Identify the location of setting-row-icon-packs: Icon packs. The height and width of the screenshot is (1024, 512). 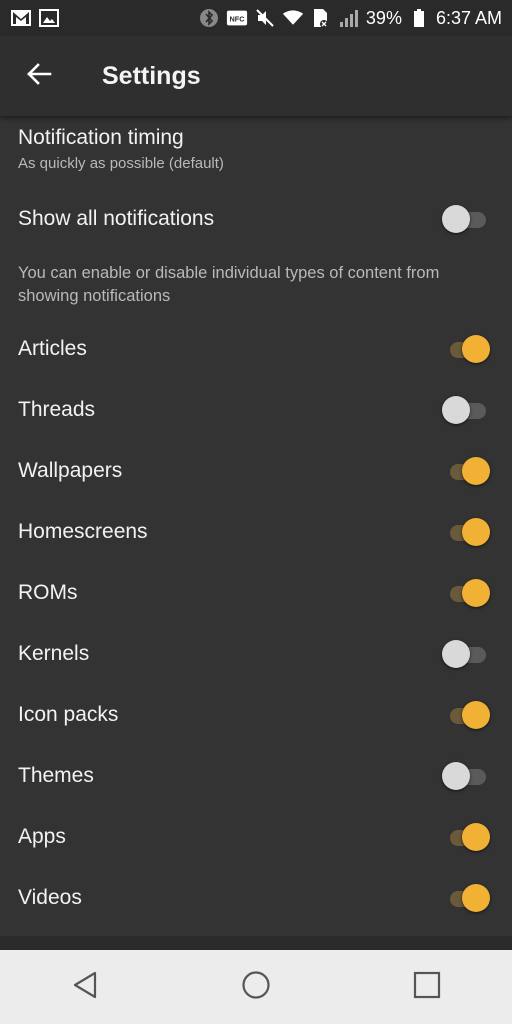
(256, 715).